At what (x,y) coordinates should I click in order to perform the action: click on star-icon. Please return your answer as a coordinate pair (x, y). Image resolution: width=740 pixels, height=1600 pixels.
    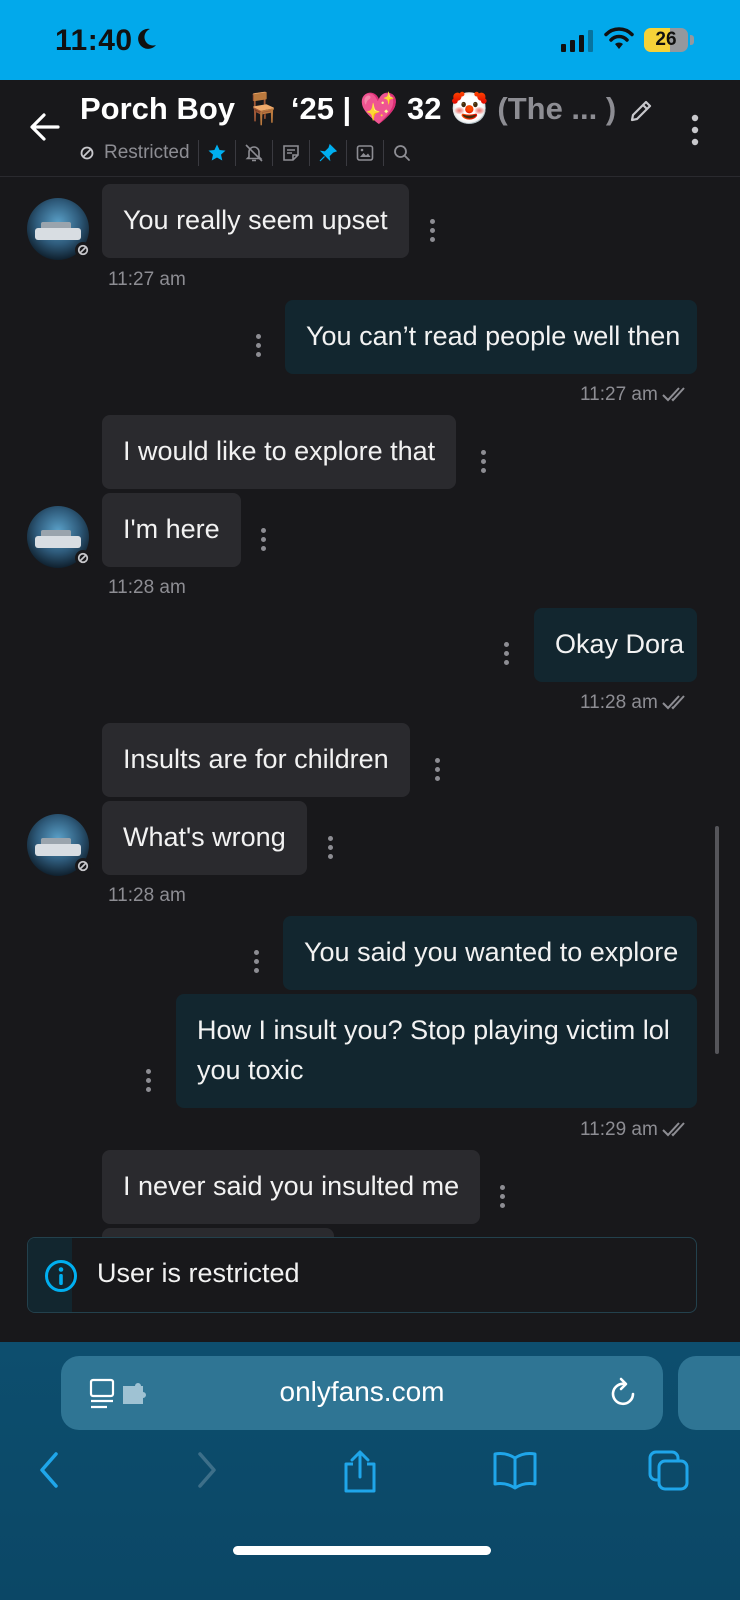
    Looking at the image, I should click on (217, 152).